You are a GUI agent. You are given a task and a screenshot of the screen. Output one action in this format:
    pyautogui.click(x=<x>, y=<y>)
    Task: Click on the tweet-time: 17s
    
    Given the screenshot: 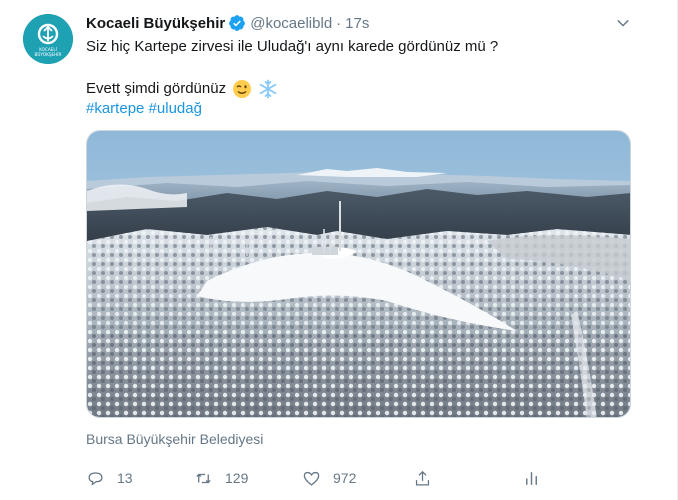 What is the action you would take?
    pyautogui.click(x=357, y=23)
    